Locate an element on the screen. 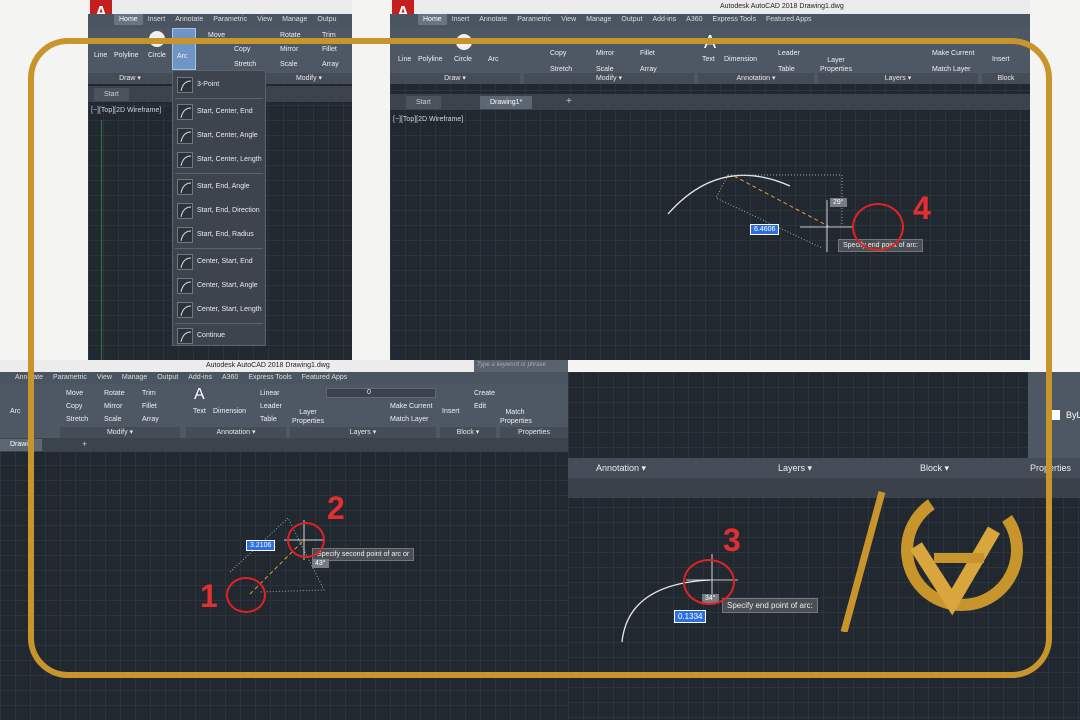  arc-cse-icon is located at coordinates (185, 262).